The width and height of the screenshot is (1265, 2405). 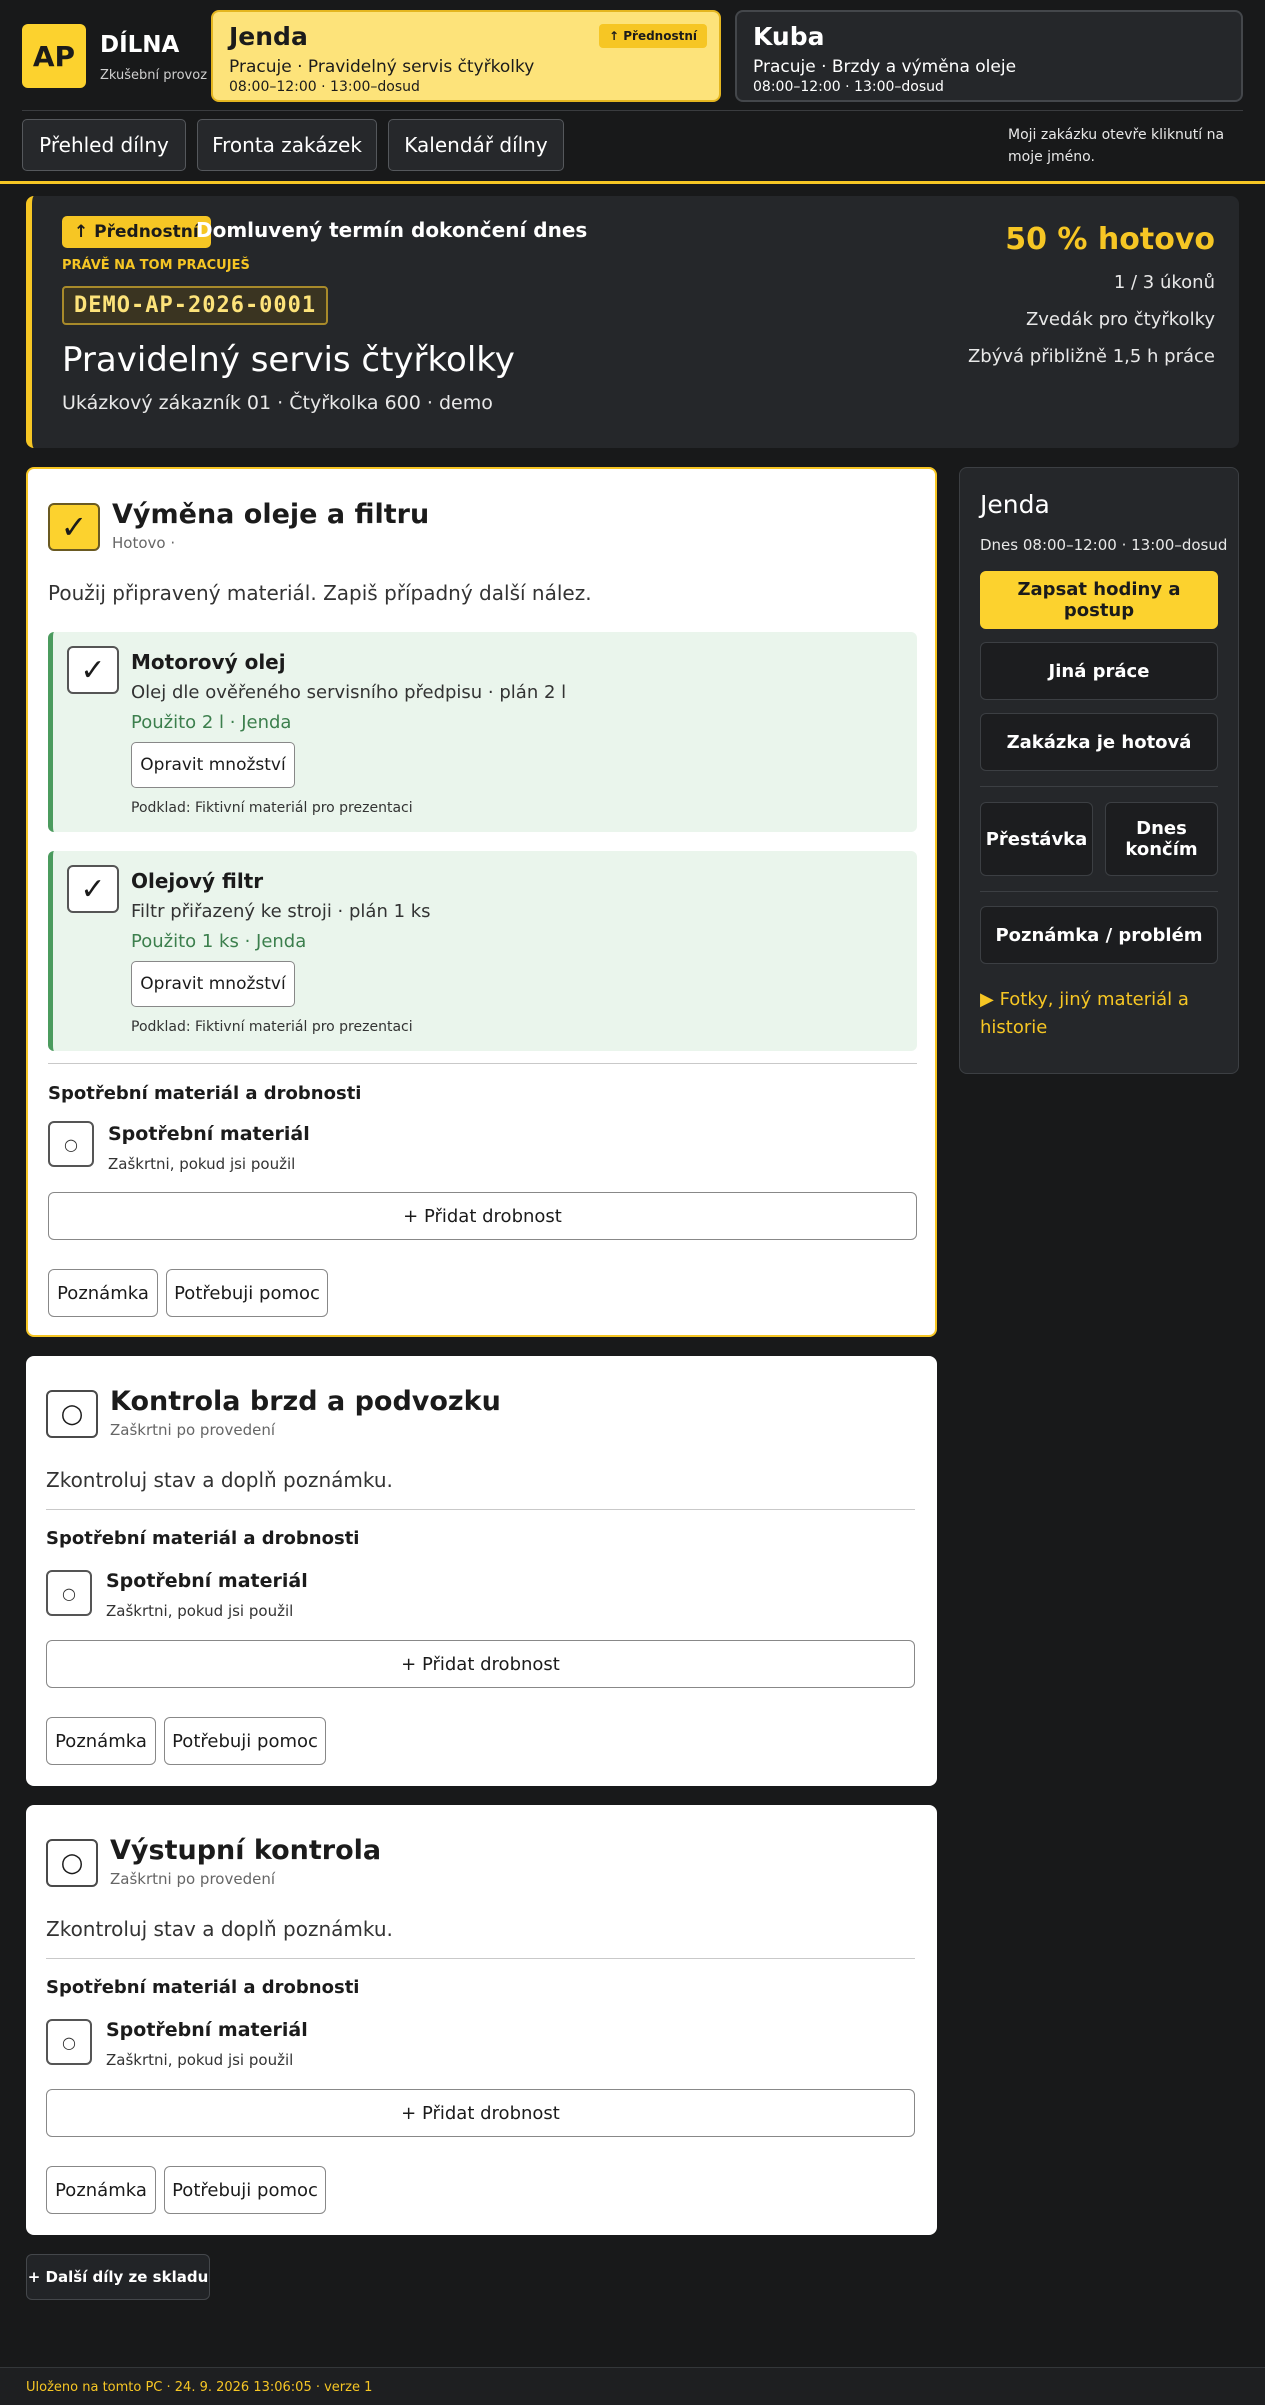 I want to click on task-title: Výměna oleje a filtru, so click(x=271, y=514).